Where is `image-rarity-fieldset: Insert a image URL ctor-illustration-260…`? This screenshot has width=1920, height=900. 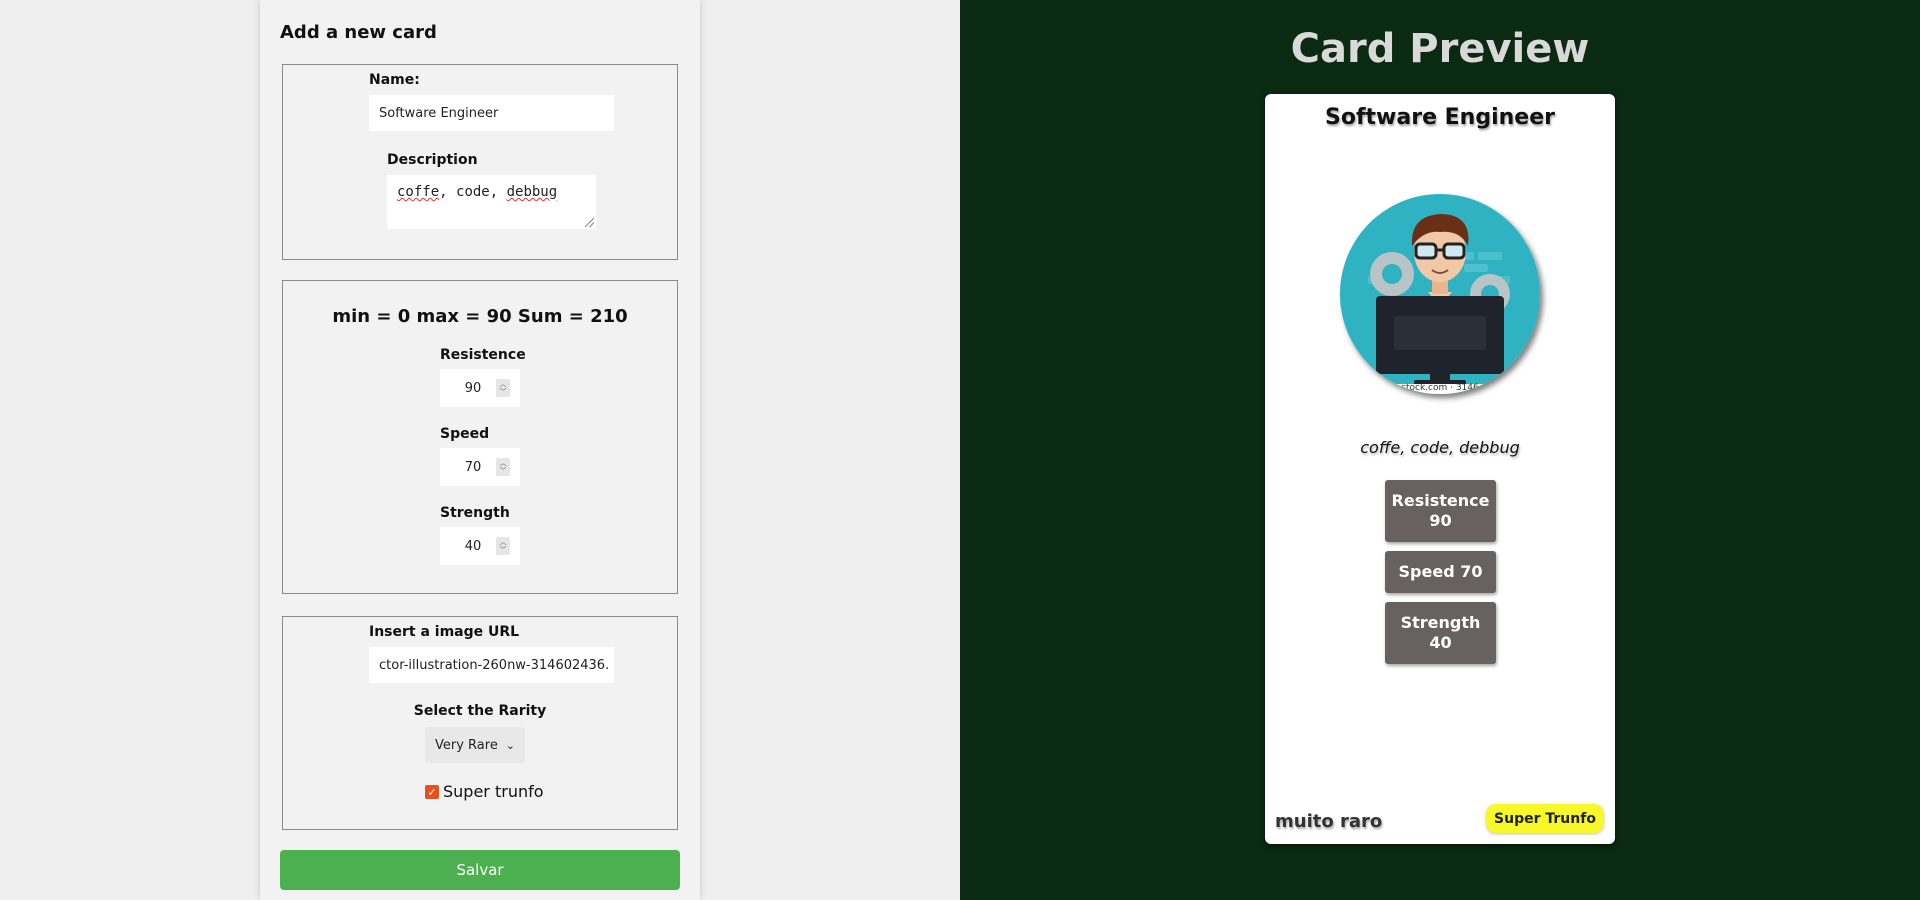 image-rarity-fieldset: Insert a image URL ctor-illustration-260… is located at coordinates (480, 723).